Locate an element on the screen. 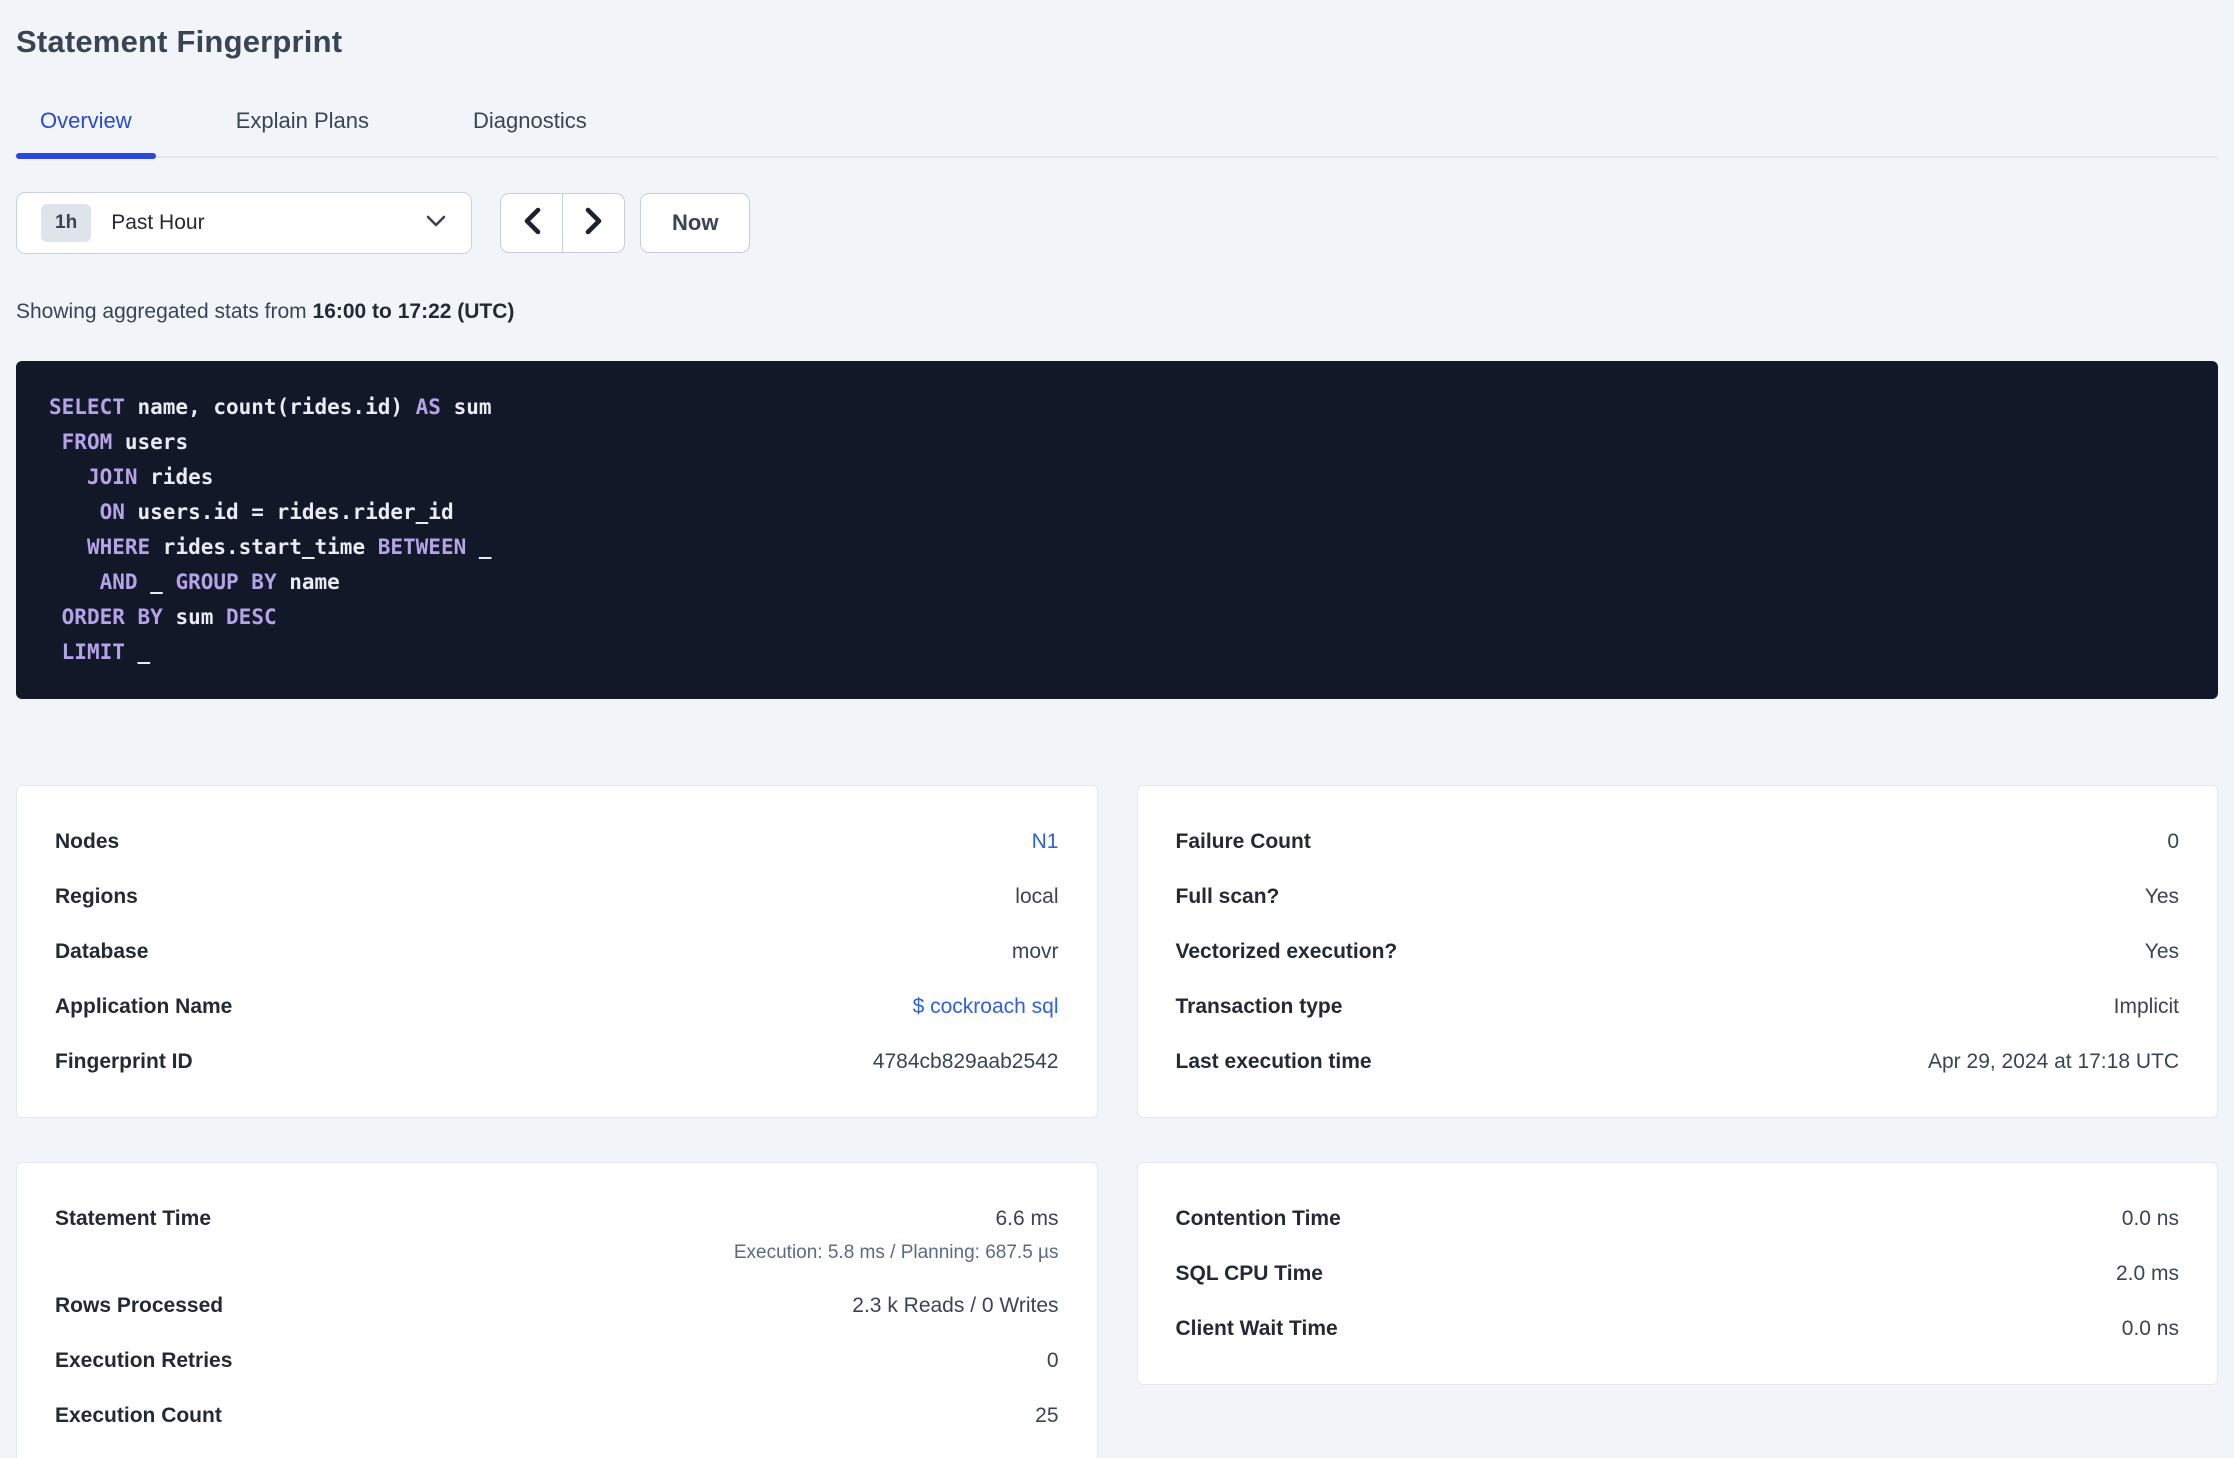  tab-explain-plans: Explain Plans is located at coordinates (302, 127).